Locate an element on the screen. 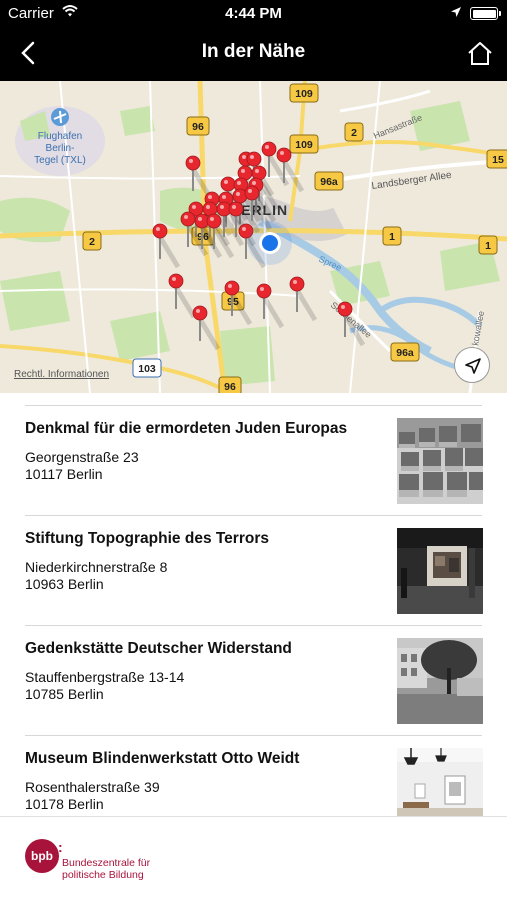  svg-text: 15 is located at coordinates (498, 160).